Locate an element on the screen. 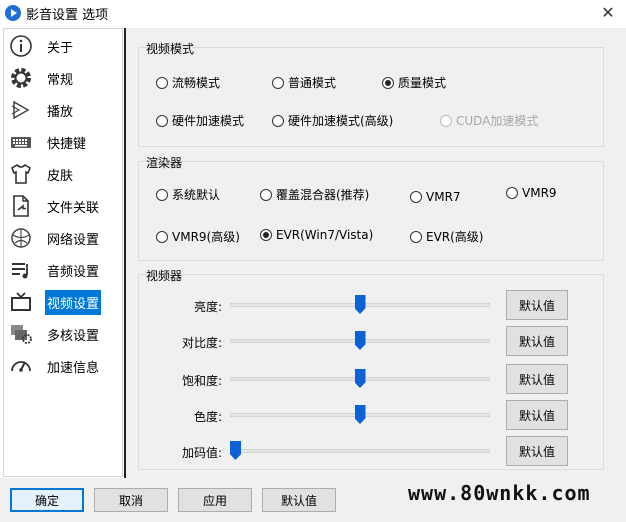  info-icon is located at coordinates (21, 46).